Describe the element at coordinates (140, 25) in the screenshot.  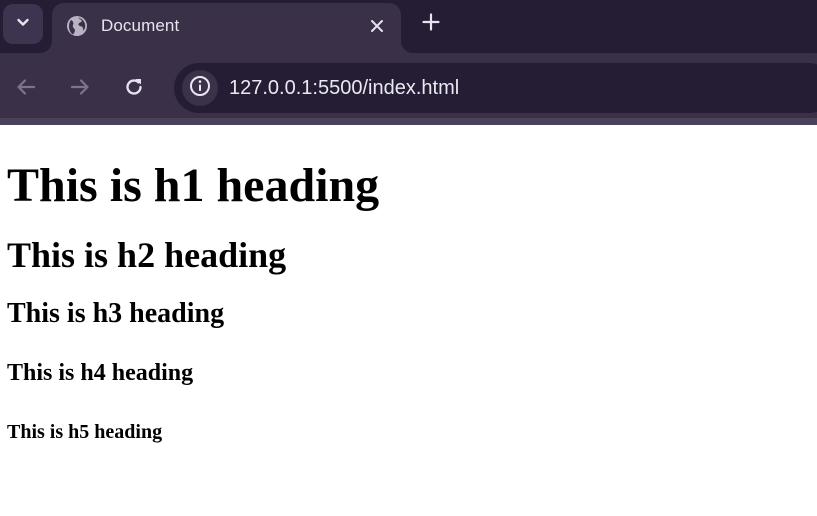
I see `tab-title: Document` at that location.